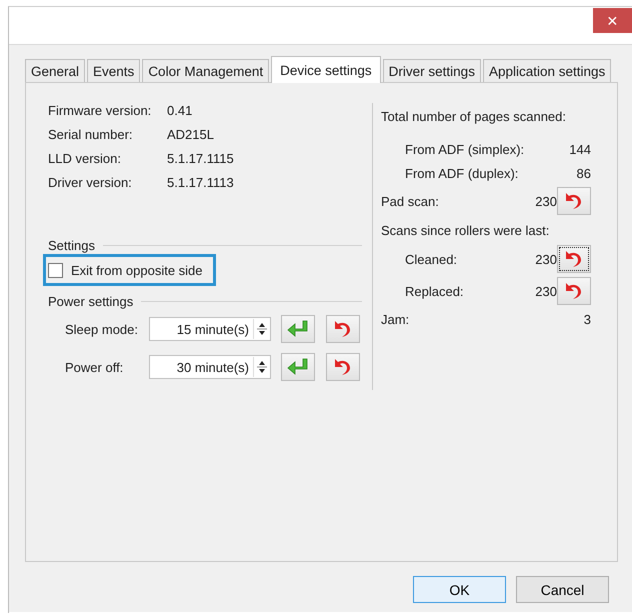 This screenshot has height=615, width=632. Describe the element at coordinates (137, 270) in the screenshot. I see `checkbox-label: Exit from opposite side` at that location.